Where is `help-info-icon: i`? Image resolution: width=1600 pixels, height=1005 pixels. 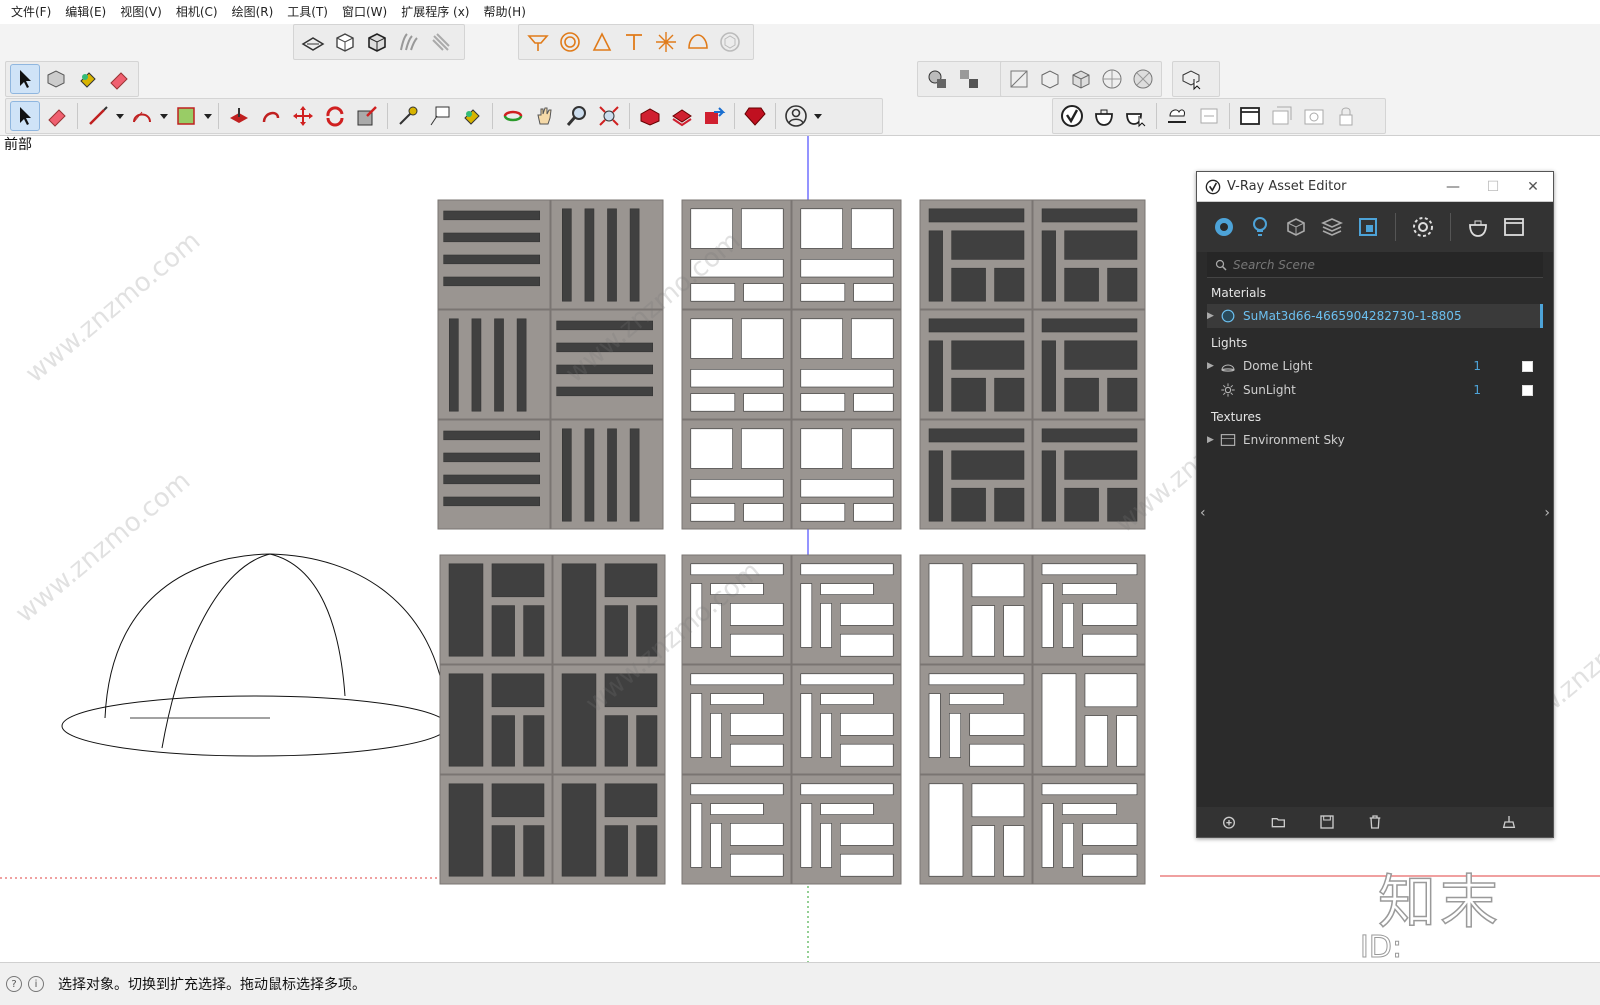 help-info-icon: i is located at coordinates (36, 984).